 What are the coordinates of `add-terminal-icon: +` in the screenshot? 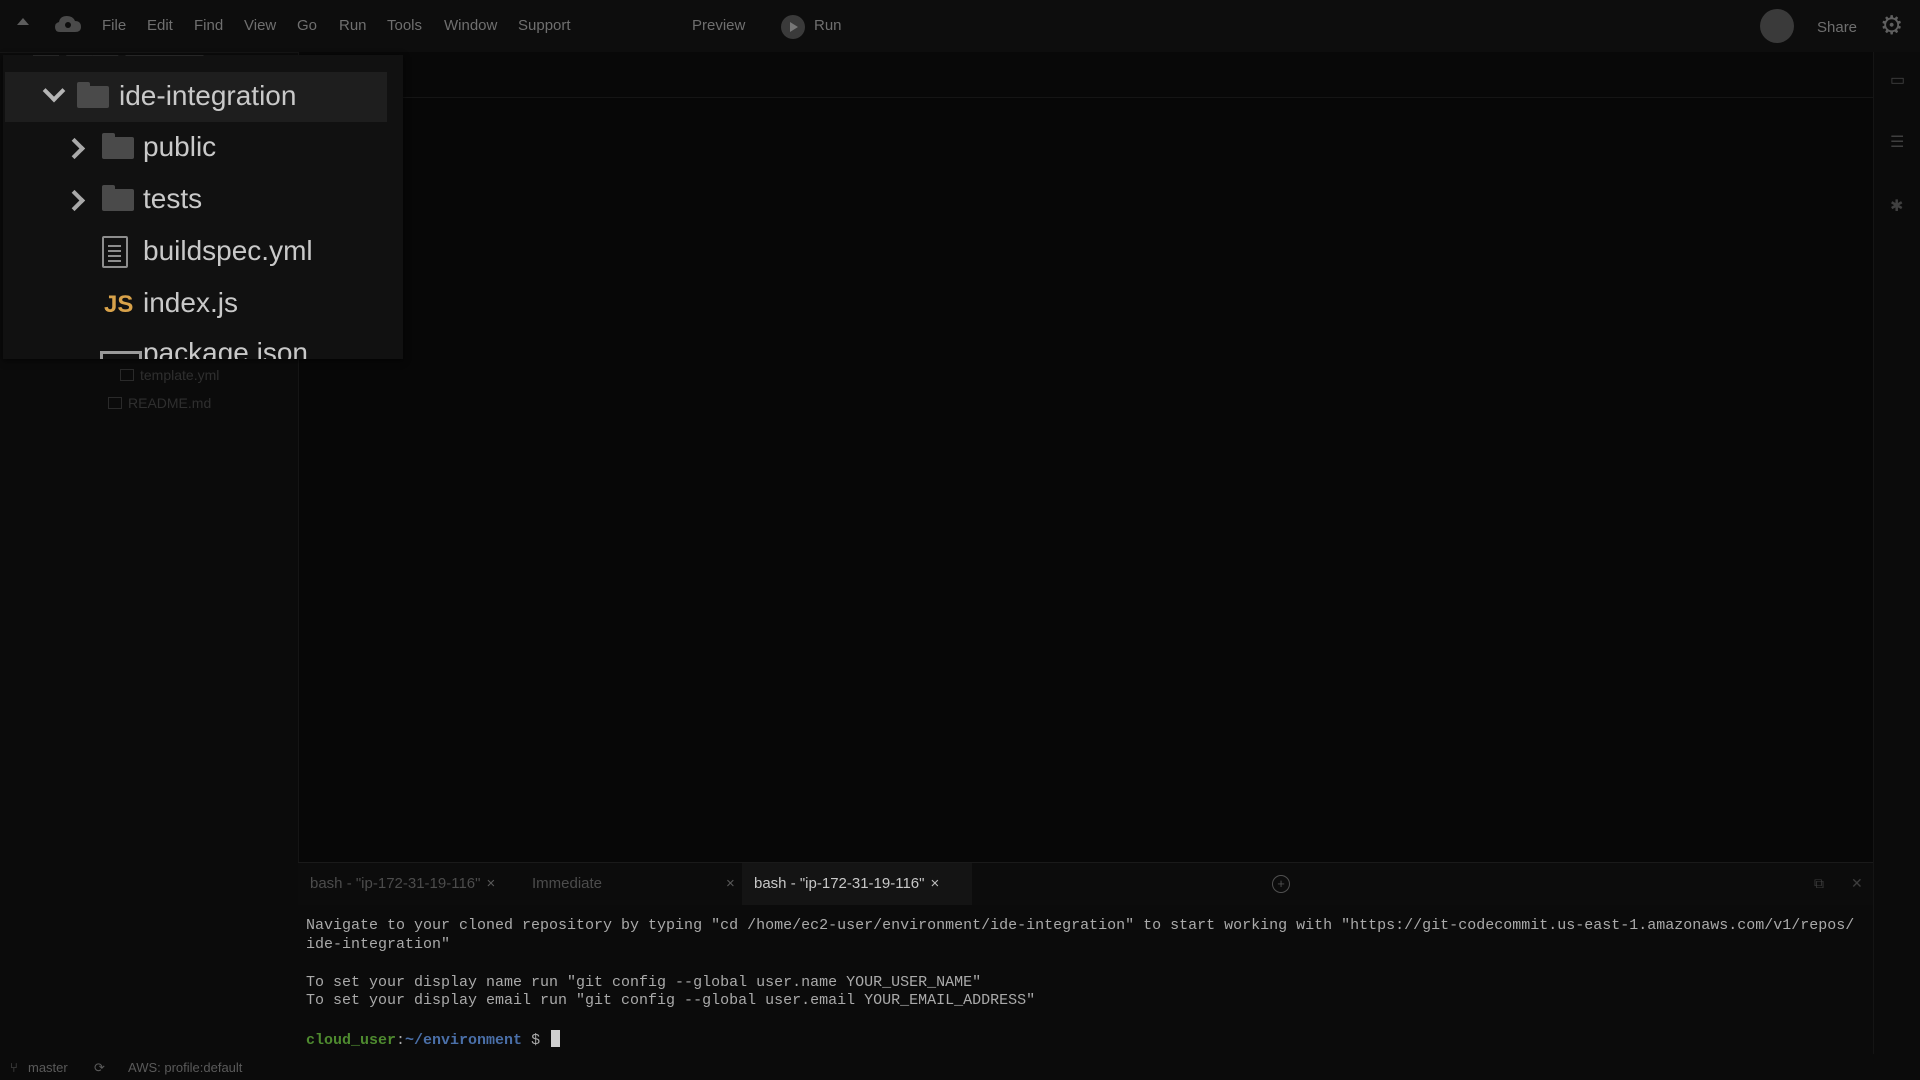 It's located at (1281, 884).